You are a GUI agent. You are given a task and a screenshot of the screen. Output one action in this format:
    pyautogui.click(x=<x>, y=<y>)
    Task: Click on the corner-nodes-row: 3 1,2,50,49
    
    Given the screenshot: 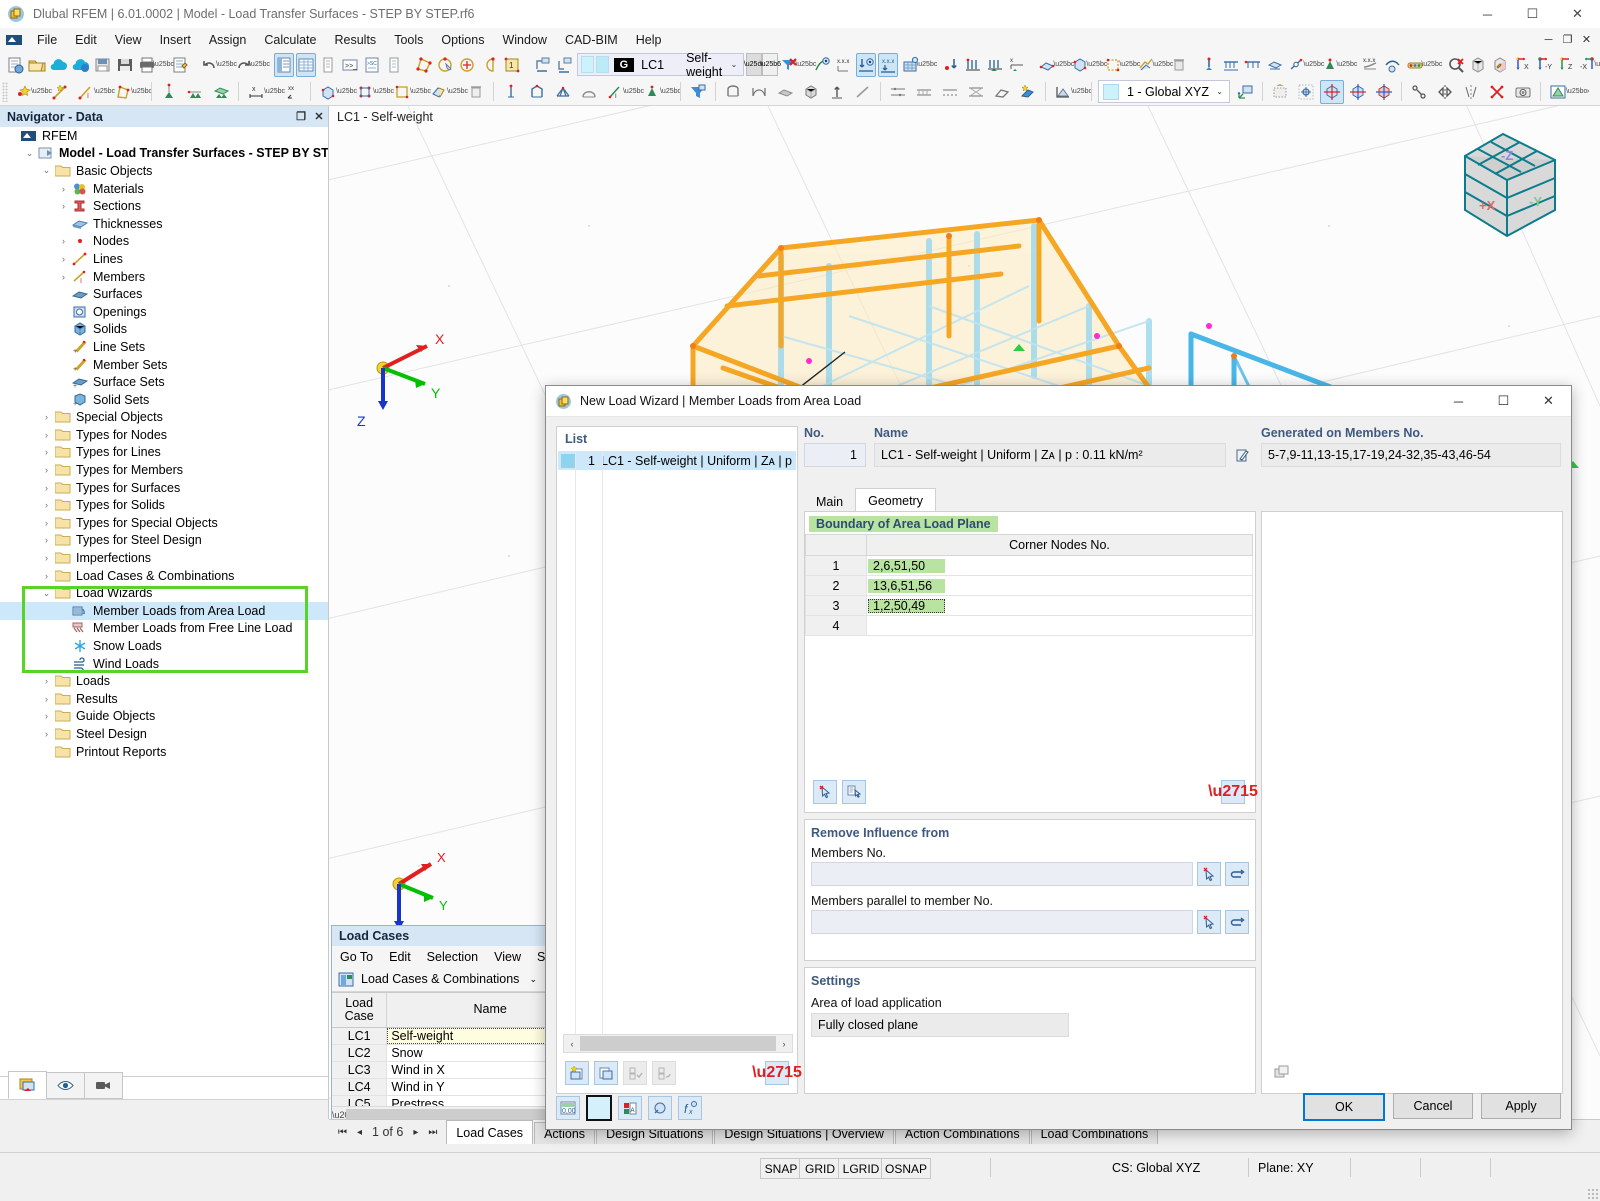 What is the action you would take?
    pyautogui.click(x=1029, y=605)
    